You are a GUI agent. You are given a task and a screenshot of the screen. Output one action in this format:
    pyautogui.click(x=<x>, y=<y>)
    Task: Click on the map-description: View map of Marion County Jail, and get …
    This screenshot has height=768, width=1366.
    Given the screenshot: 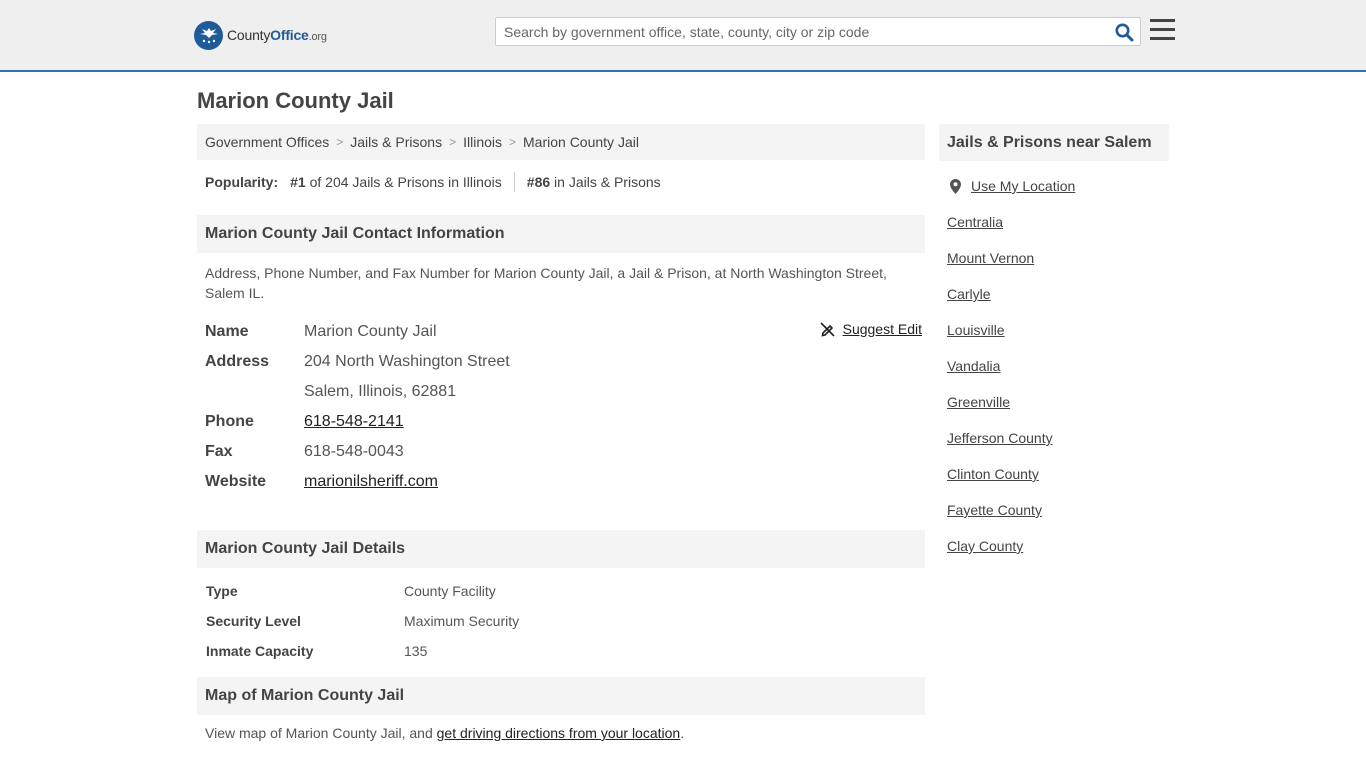 What is the action you would take?
    pyautogui.click(x=561, y=728)
    